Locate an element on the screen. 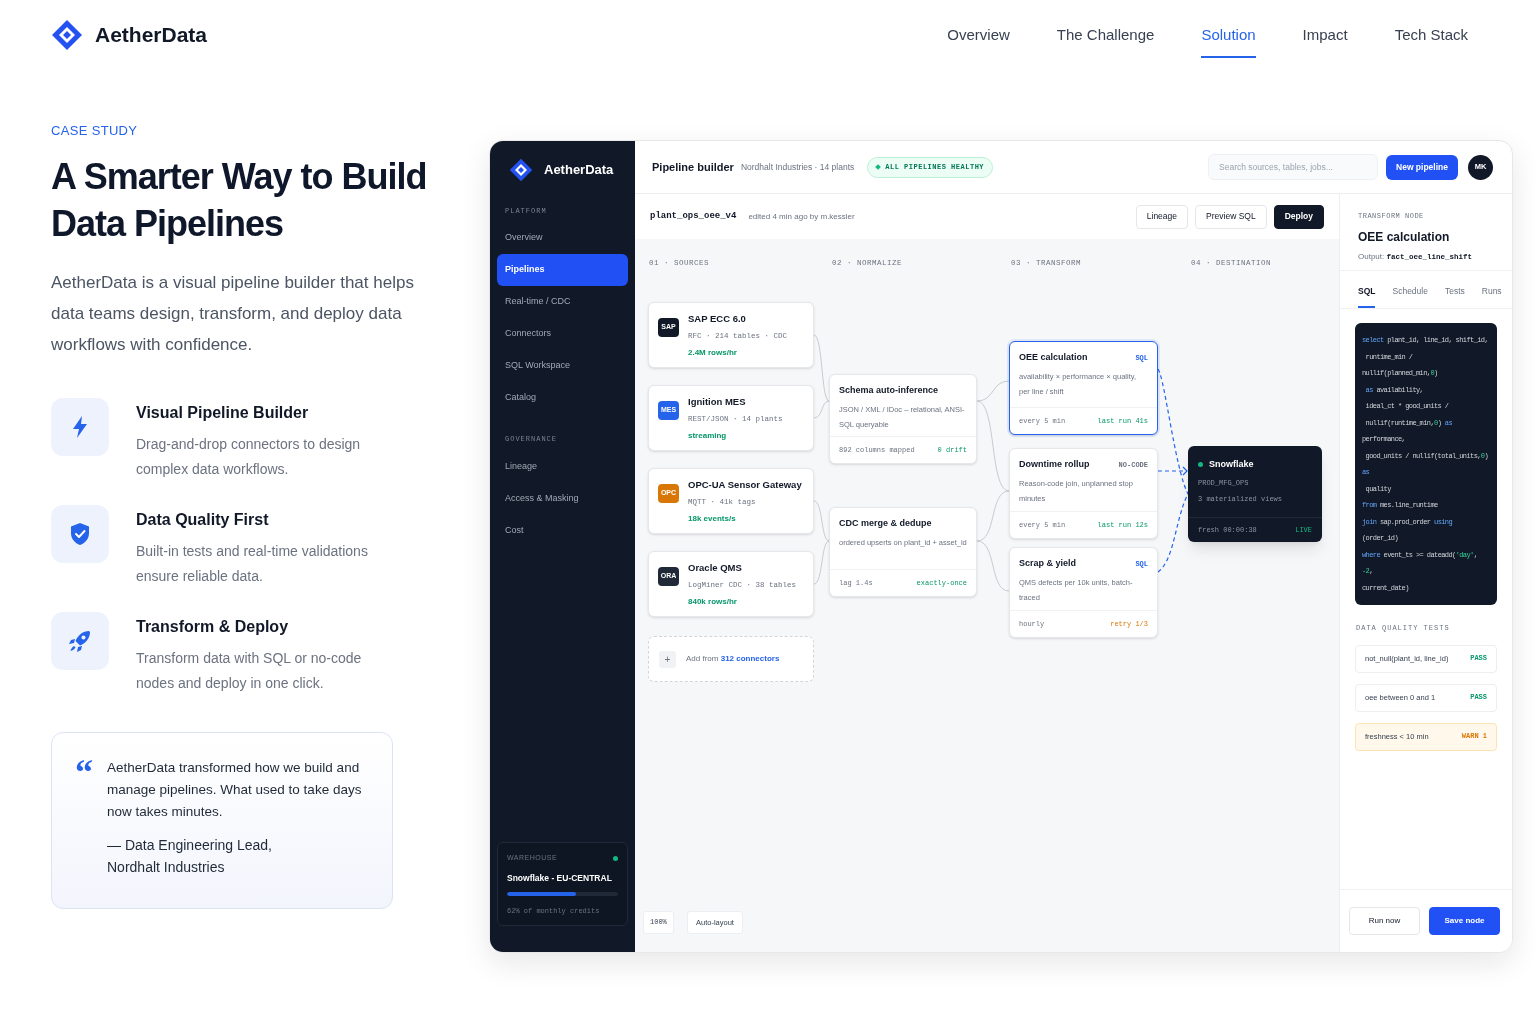 This screenshot has height=1024, width=1536. feature-description: Built-in tests and real-time validations ensure reliable data. is located at coordinates (252, 563).